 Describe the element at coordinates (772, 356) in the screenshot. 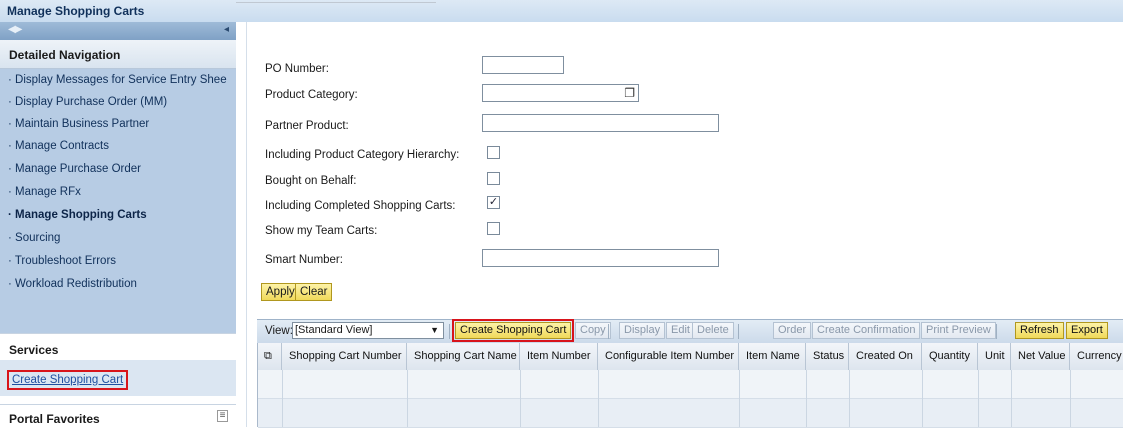

I see `column-header: Item Name` at that location.